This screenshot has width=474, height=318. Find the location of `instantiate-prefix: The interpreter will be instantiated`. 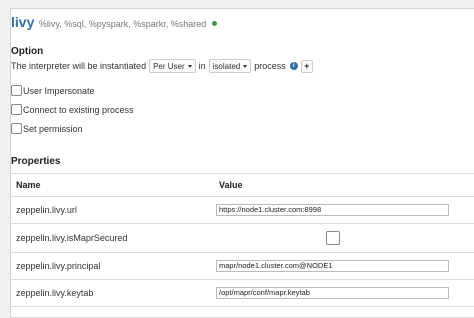

instantiate-prefix: The interpreter will be instantiated is located at coordinates (79, 66).